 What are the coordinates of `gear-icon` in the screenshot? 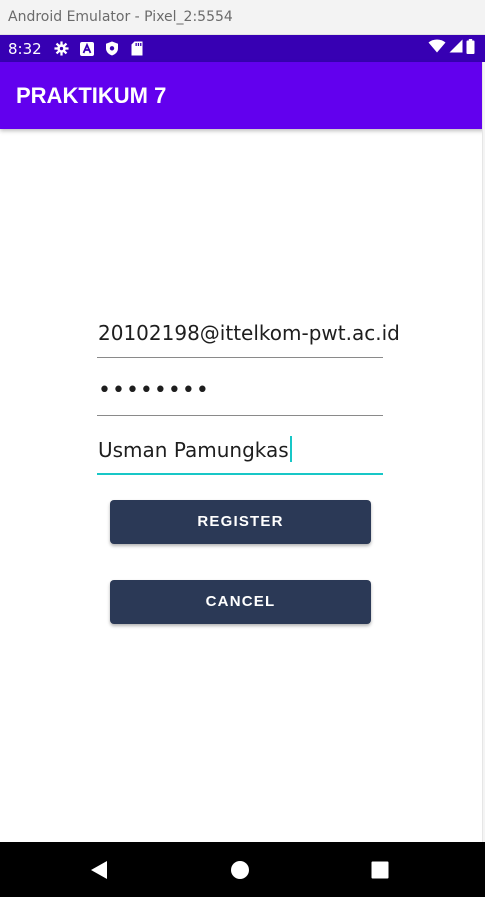 It's located at (62, 49).